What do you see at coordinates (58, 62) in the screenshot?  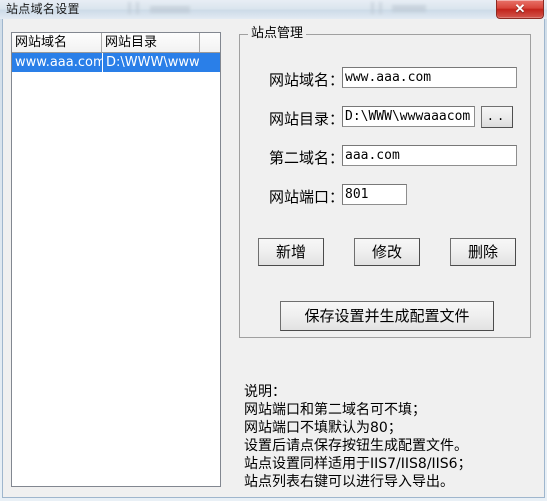 I see `cell-domain: www.aaa.com` at bounding box center [58, 62].